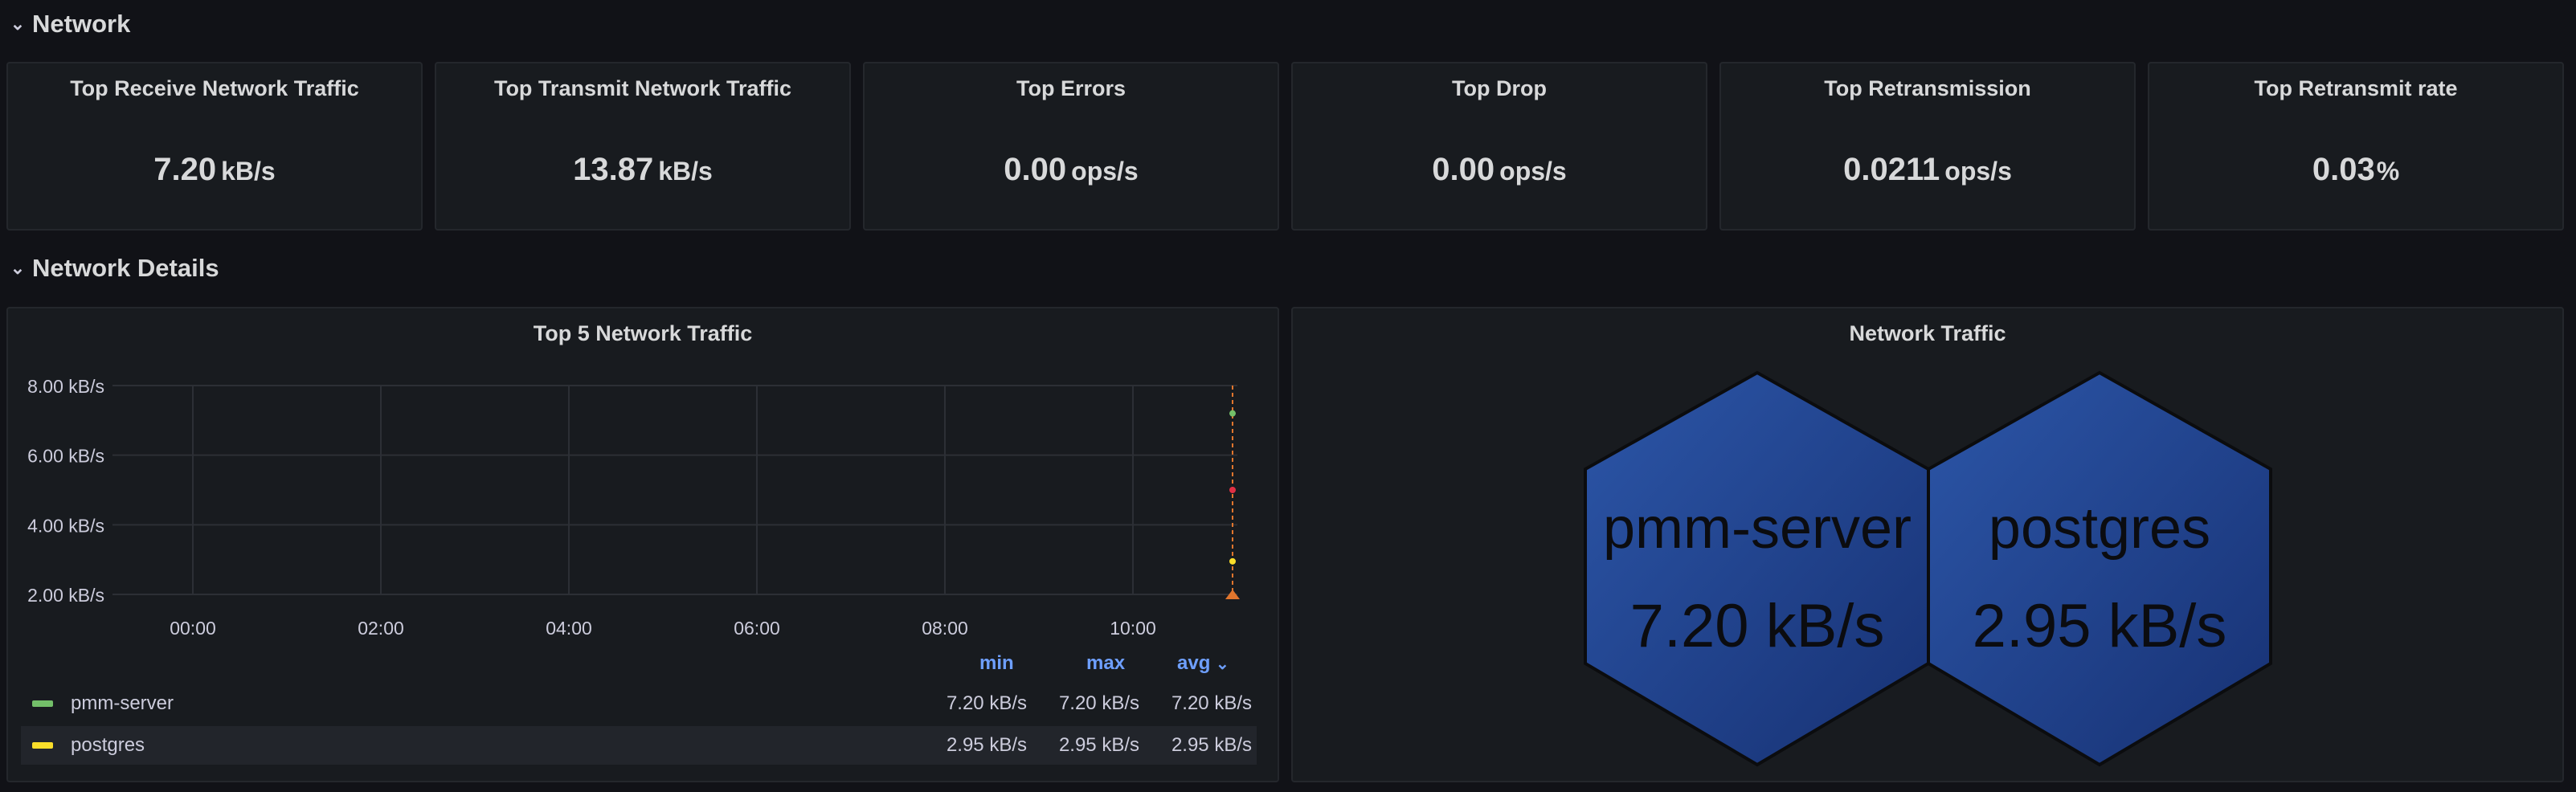 Image resolution: width=2576 pixels, height=792 pixels. I want to click on series-avg: 2.95 kB/s, so click(1211, 745).